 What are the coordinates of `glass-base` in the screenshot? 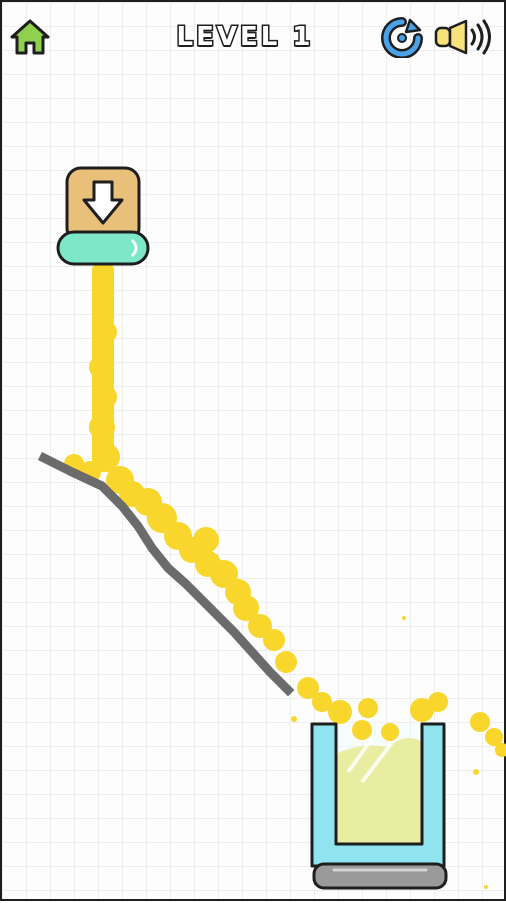 It's located at (380, 876).